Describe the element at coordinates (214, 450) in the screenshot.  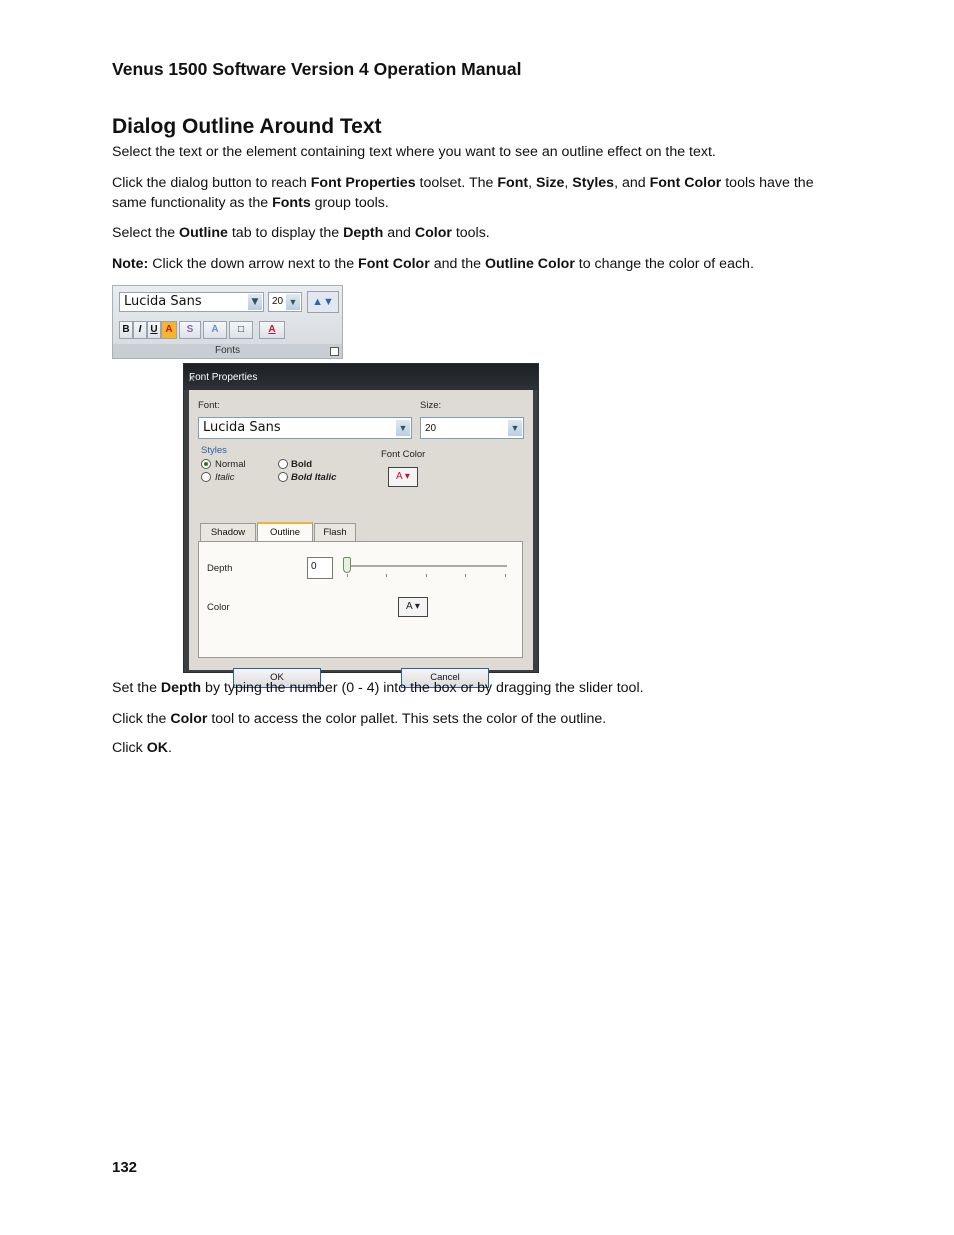
I see `styles-label: Styles` at that location.